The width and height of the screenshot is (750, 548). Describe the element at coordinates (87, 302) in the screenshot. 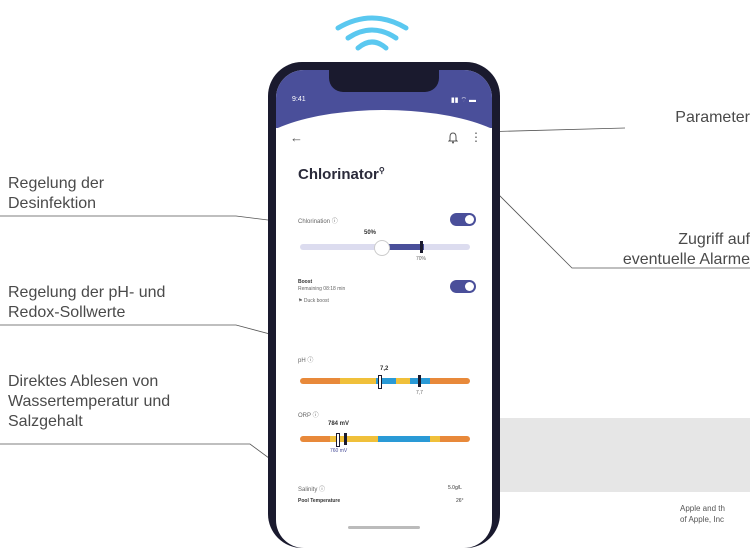

I see `annotation-ph-redox: Regelung der pH- und Redox-Sollwerte` at that location.